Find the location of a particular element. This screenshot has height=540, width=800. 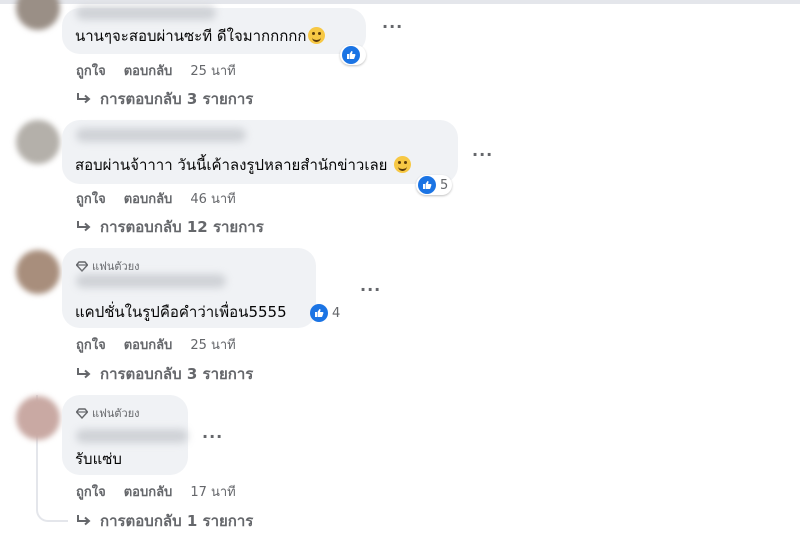

comment-text-content: นานๆจะสอบผ่านซะที ดีใจมากกกกก is located at coordinates (191, 36).